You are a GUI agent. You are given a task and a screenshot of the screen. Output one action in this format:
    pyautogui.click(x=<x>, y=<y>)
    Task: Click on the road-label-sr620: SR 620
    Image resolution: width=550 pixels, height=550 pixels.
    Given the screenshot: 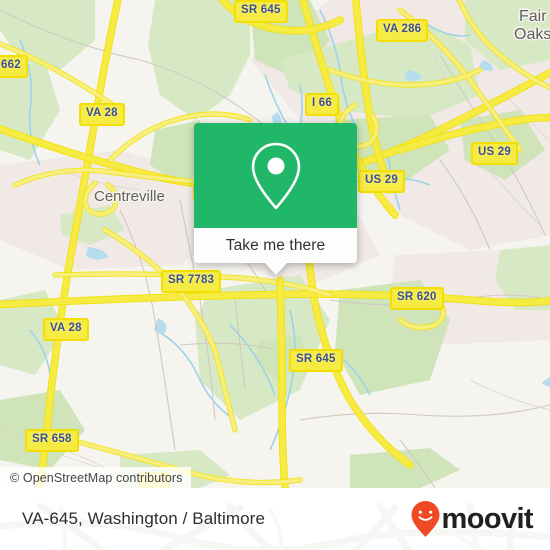 What is the action you would take?
    pyautogui.click(x=417, y=298)
    